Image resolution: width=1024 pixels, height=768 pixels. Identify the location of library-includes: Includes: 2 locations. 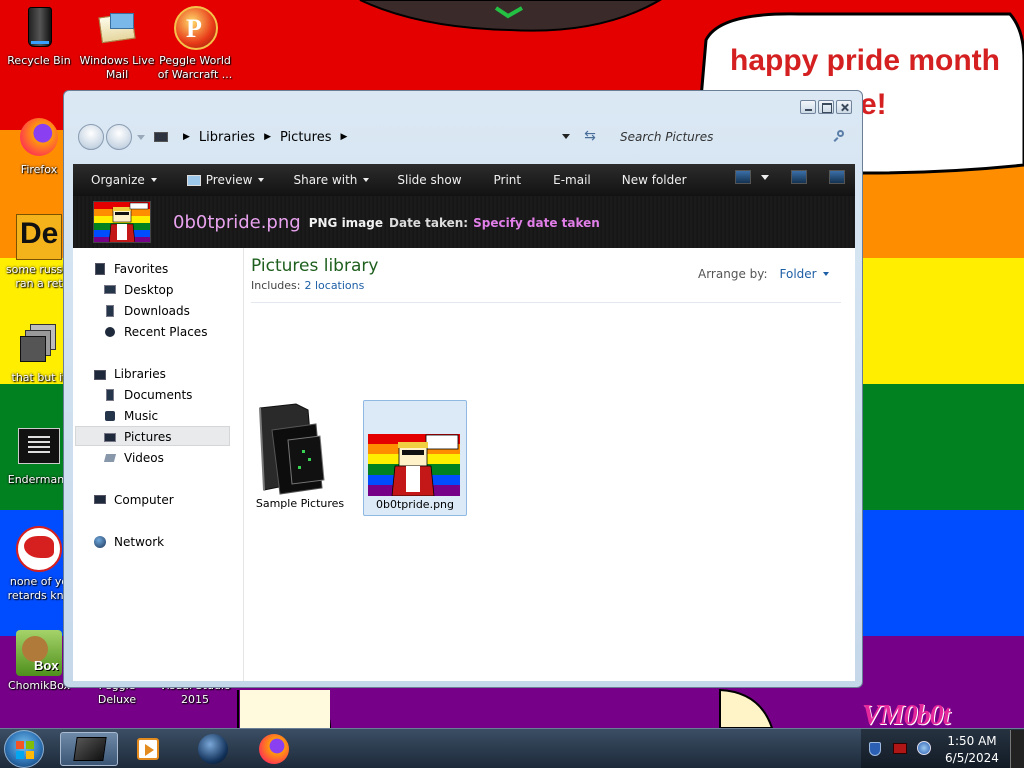
(307, 285).